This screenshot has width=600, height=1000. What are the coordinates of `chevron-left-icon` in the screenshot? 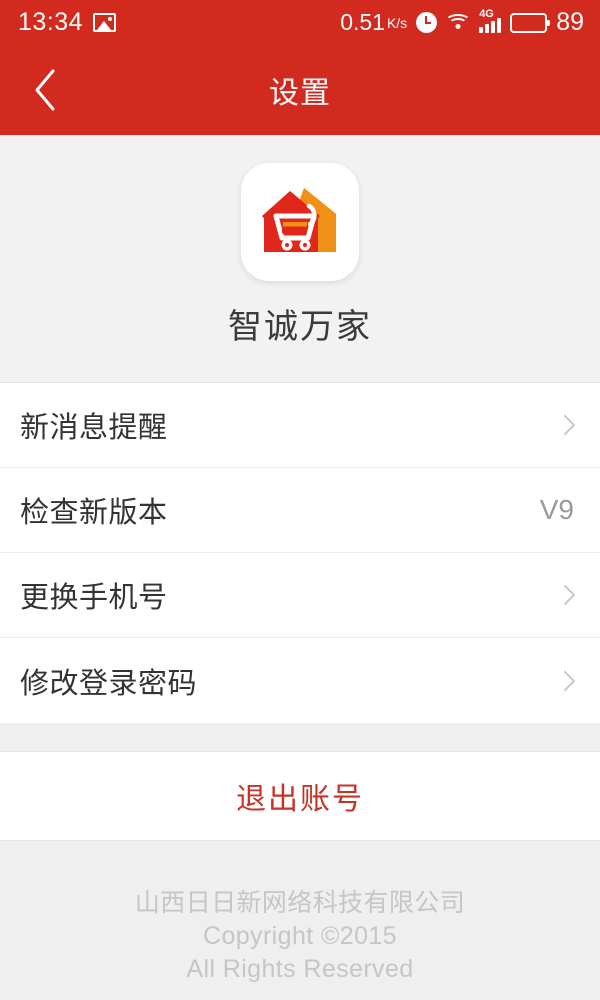 It's located at (45, 90).